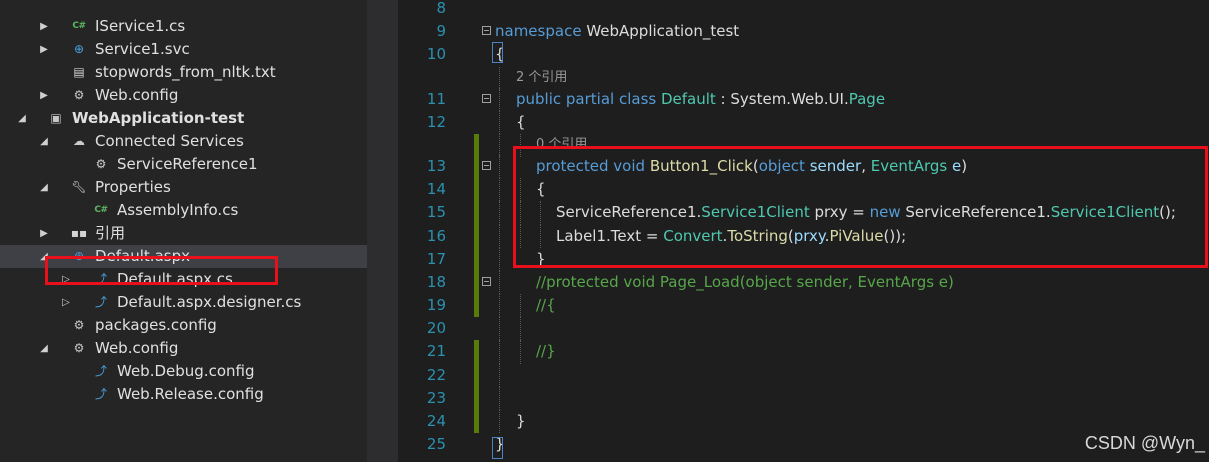 This screenshot has width=1209, height=462. I want to click on code-line: 20, so click(803, 329).